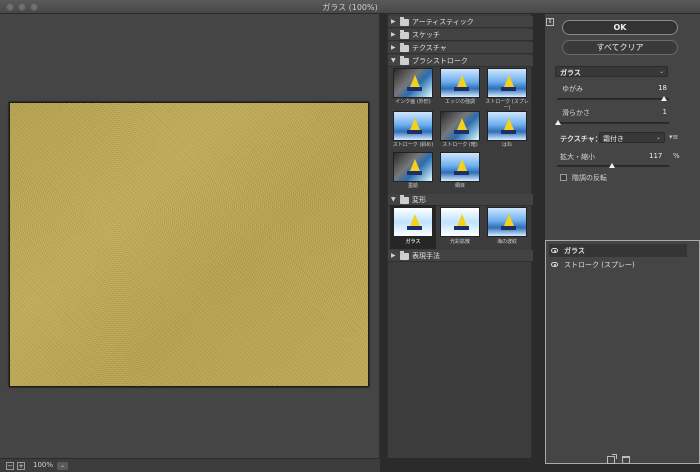 Image resolution: width=700 pixels, height=472 pixels. Describe the element at coordinates (62, 466) in the screenshot. I see `zoom-dropdown-button: ⌄` at that location.